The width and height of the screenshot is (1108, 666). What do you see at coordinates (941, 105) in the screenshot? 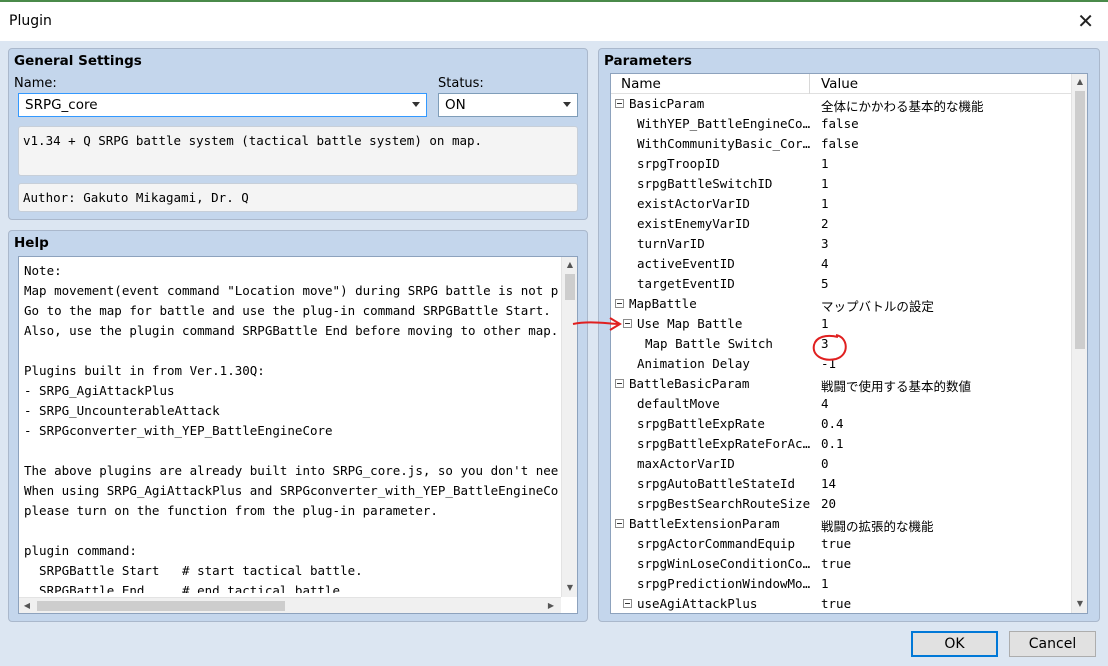
I see `parameter-value: 全体にかかわる基本的な機能` at bounding box center [941, 105].